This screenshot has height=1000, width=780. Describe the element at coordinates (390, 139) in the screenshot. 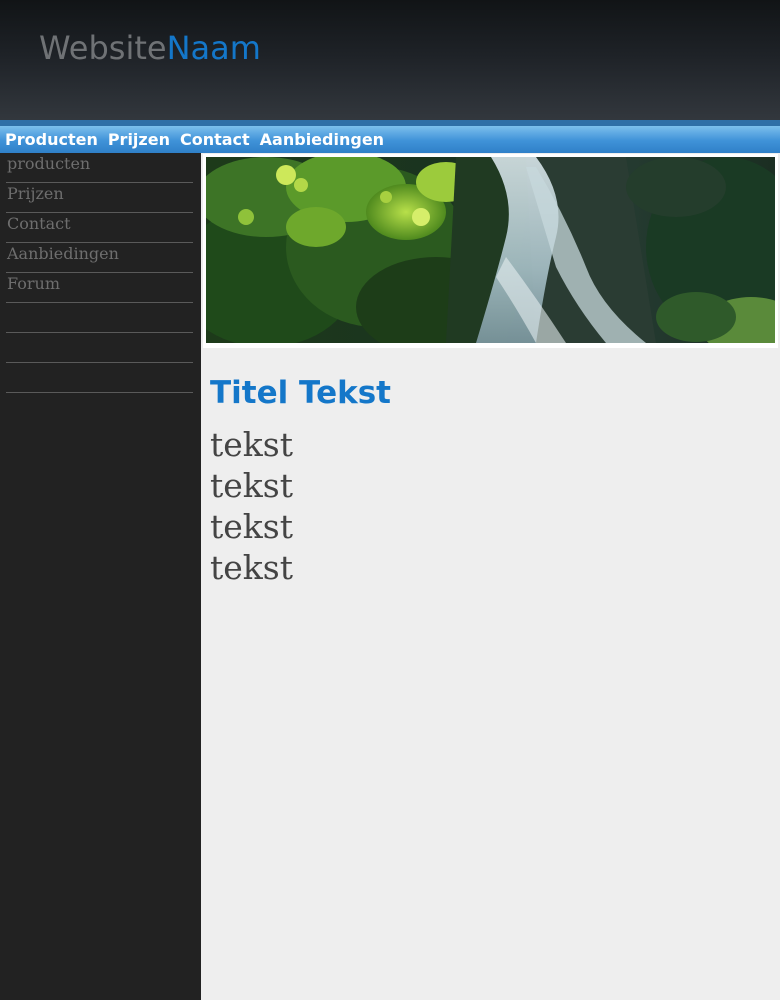

I see `top-navigation: Producten Prijzen Contact Aanbiedingen` at that location.